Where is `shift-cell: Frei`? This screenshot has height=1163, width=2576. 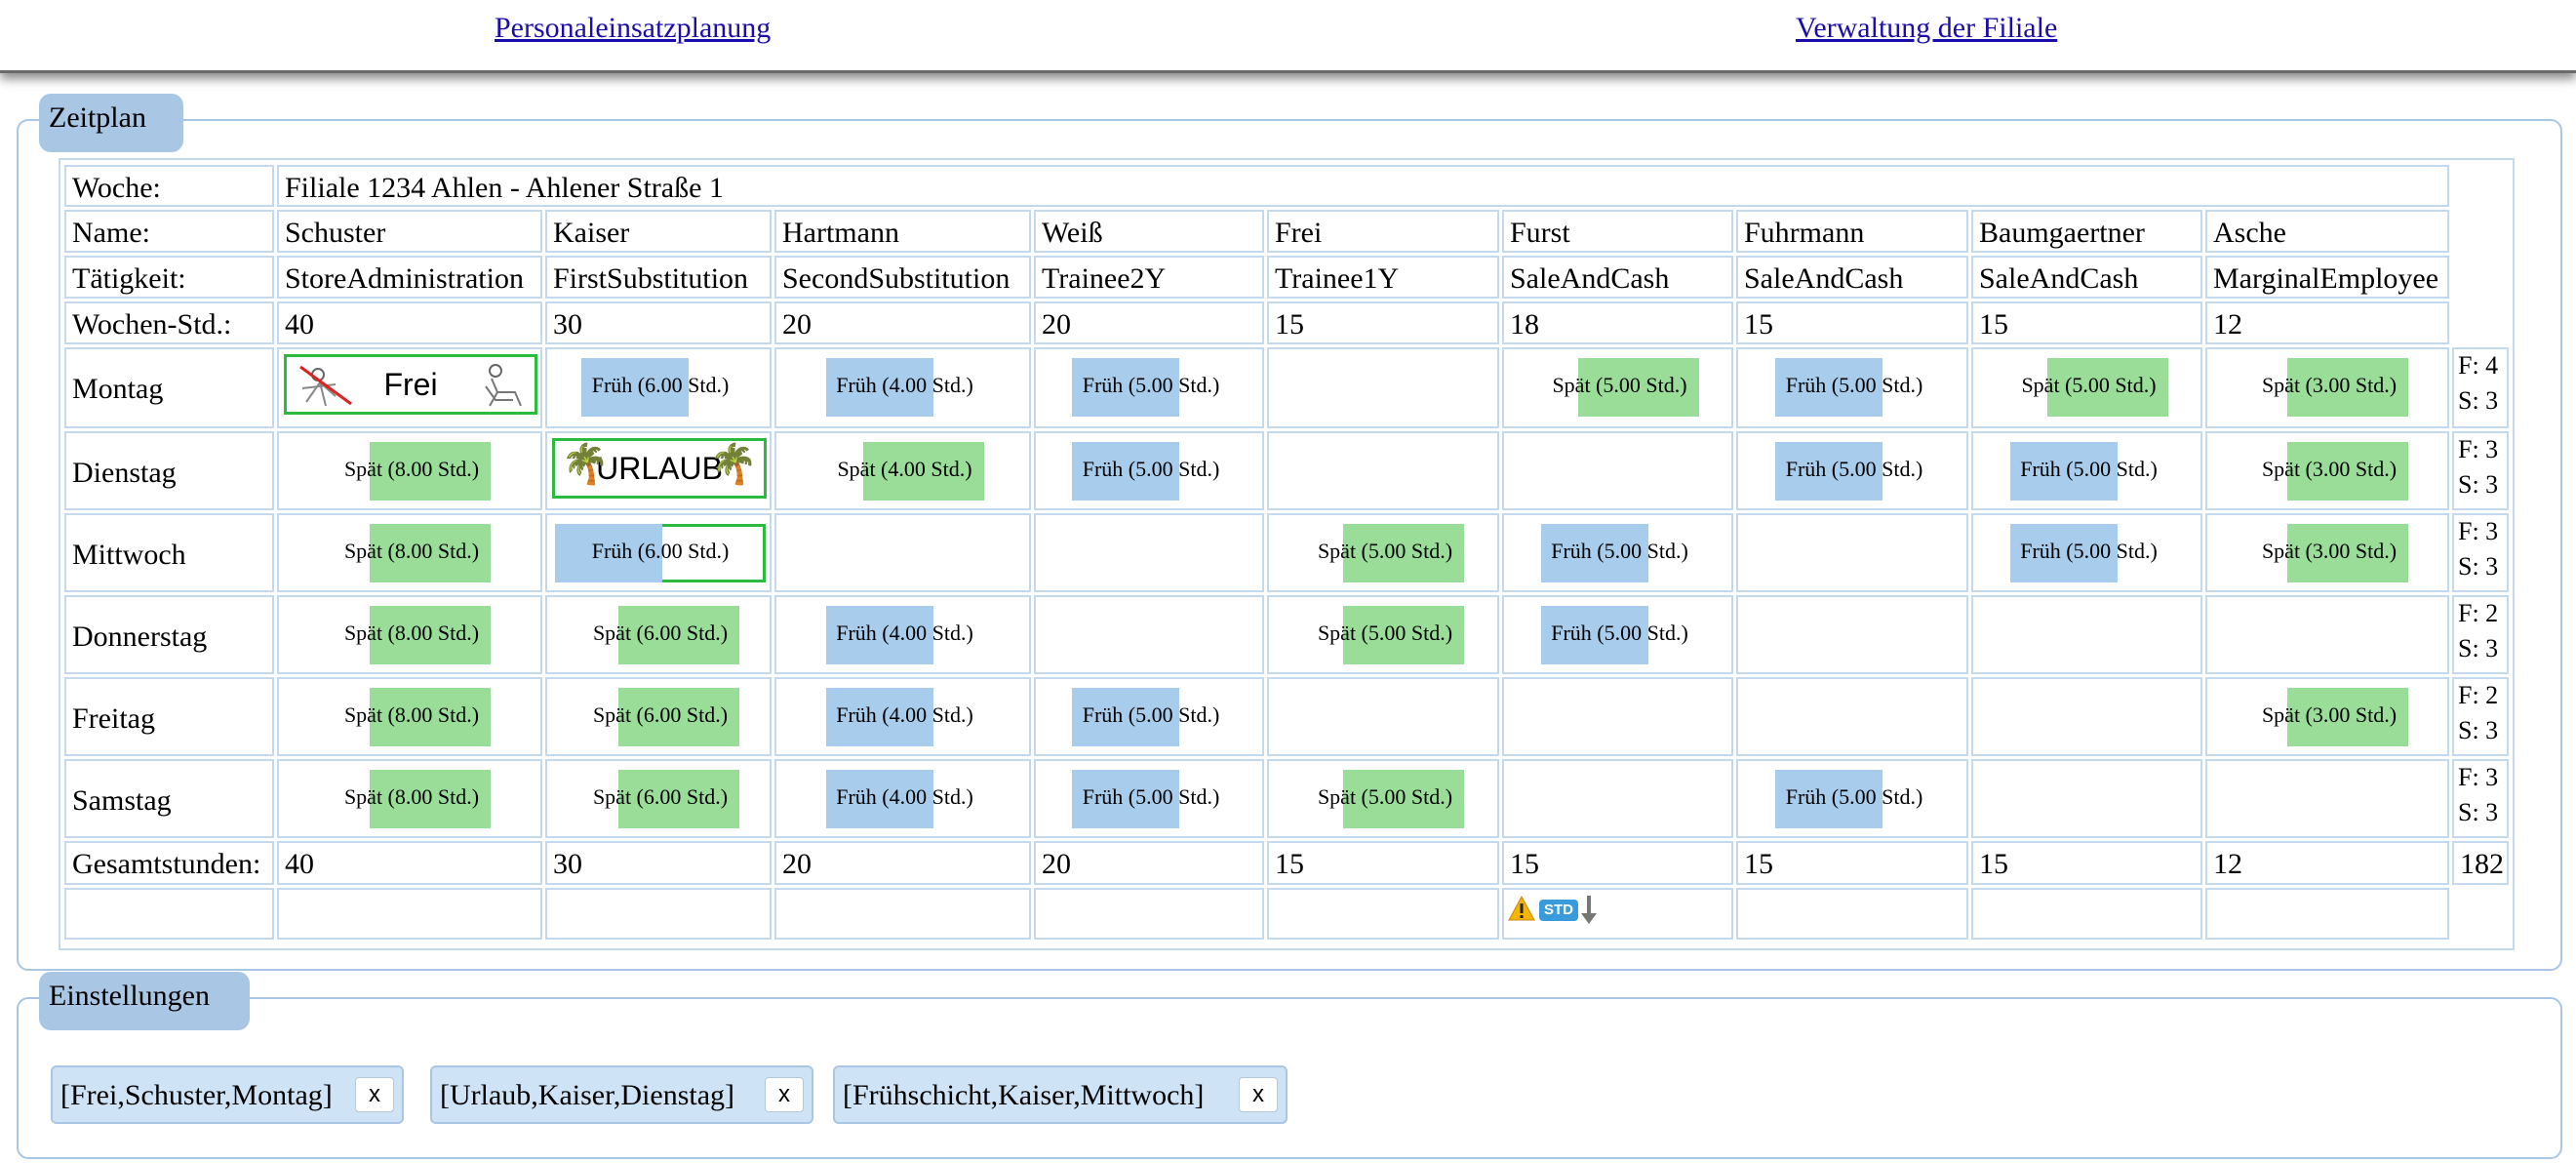 shift-cell: Frei is located at coordinates (409, 387).